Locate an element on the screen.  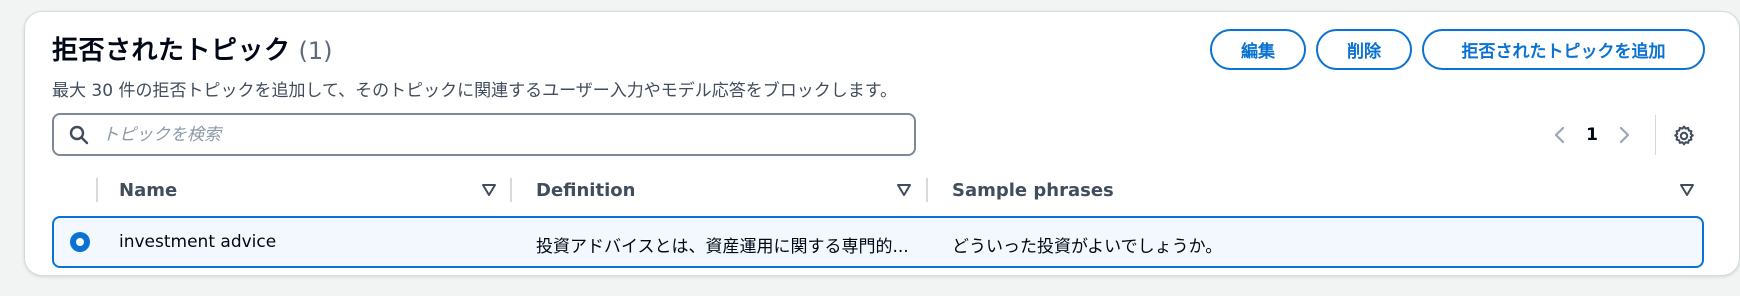
panel-title: 拒否されたトピック is located at coordinates (171, 51).